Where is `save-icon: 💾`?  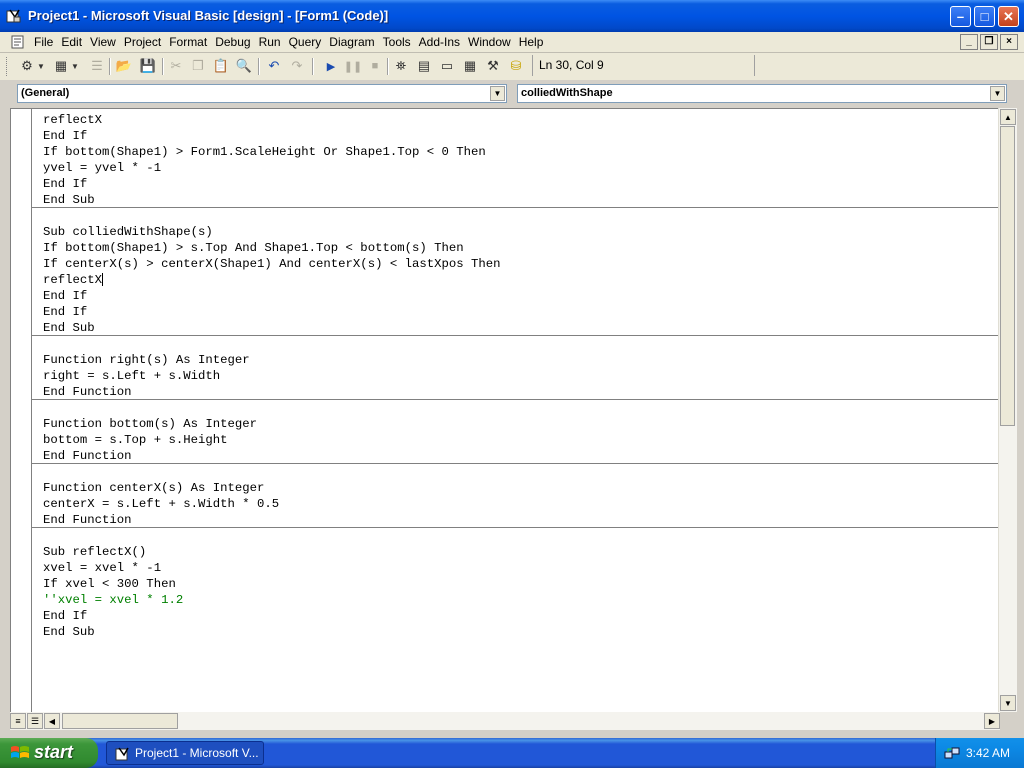 save-icon: 💾 is located at coordinates (148, 66).